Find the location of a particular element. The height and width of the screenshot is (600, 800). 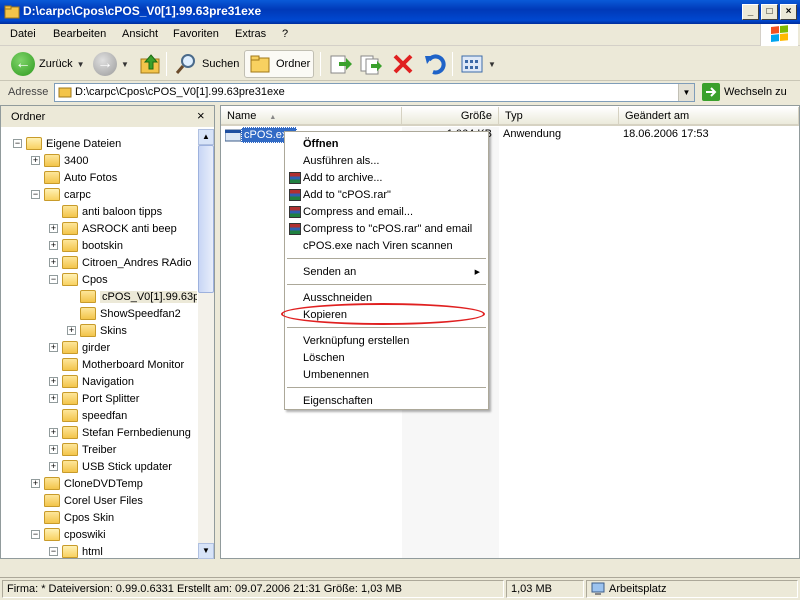

undo-button is located at coordinates (435, 64).